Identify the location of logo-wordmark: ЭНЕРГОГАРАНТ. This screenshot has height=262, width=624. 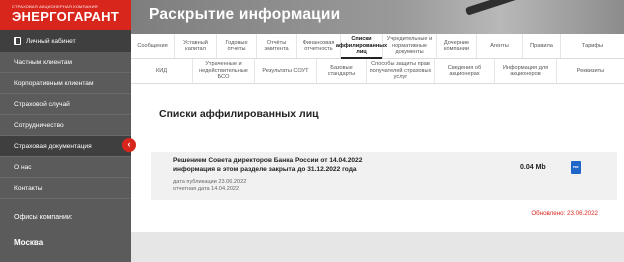
(66, 16).